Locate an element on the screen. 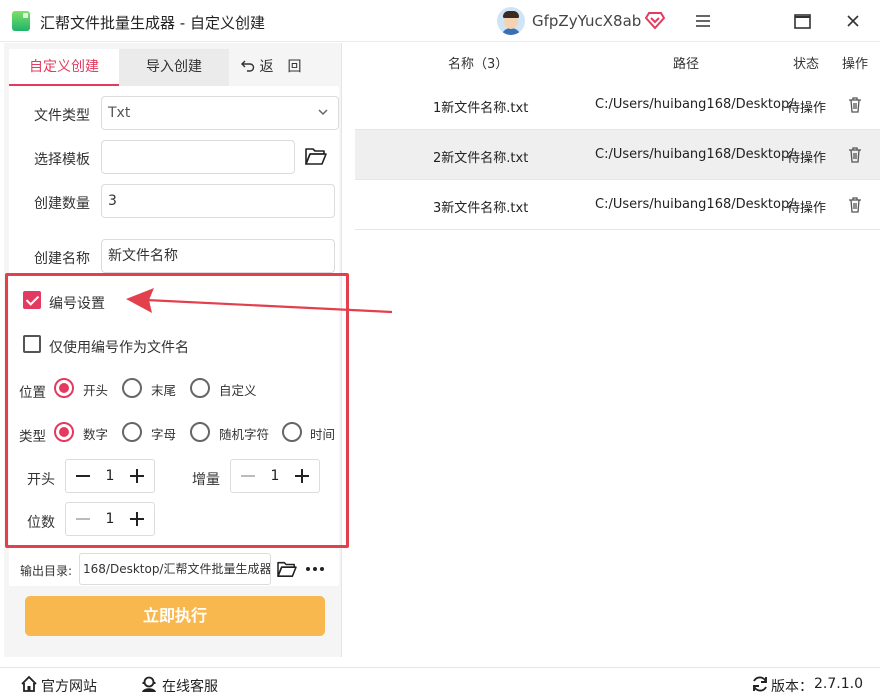  col-path-header: 路径 is located at coordinates (686, 64).